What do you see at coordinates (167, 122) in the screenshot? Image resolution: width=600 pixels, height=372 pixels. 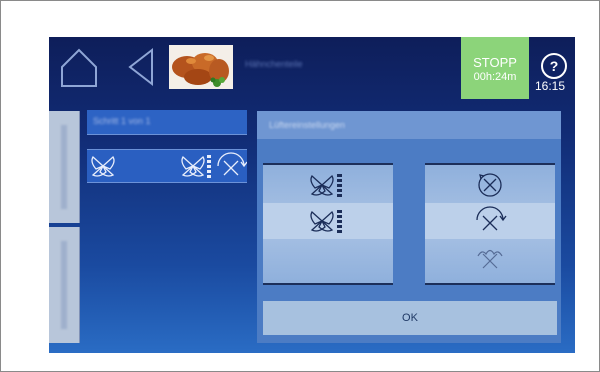 I see `step-header: Schritt 1 von 1` at bounding box center [167, 122].